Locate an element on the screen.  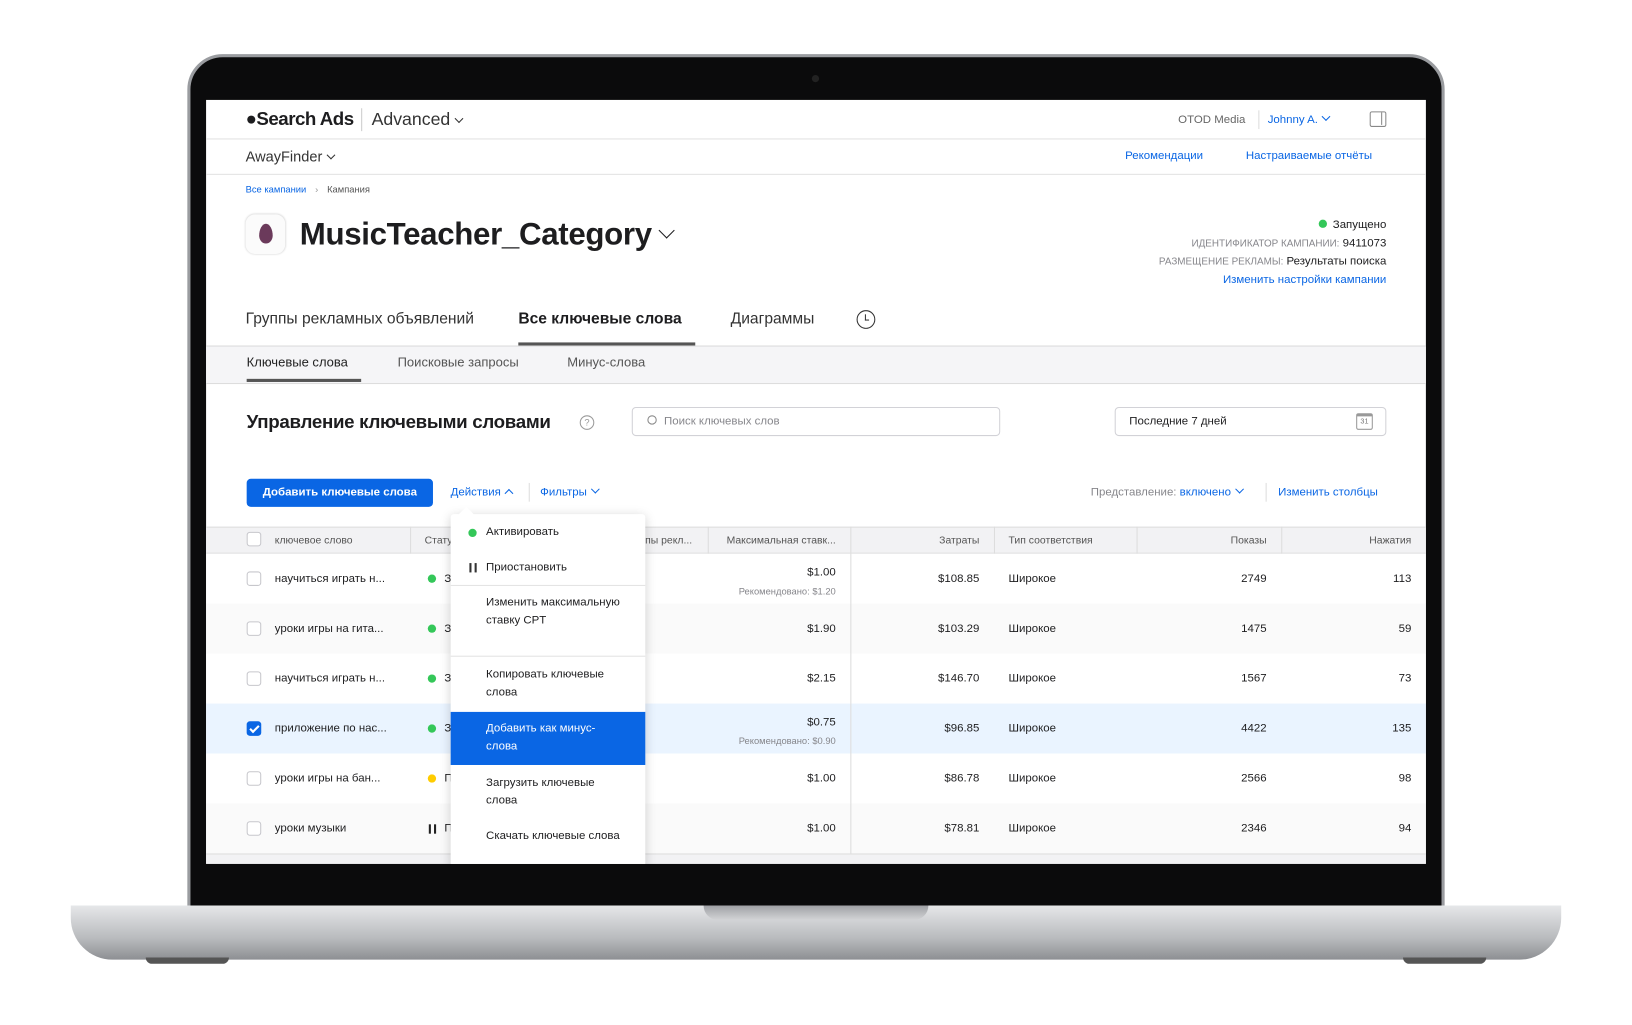
breadcrumb-current: Кампания is located at coordinates (348, 189).